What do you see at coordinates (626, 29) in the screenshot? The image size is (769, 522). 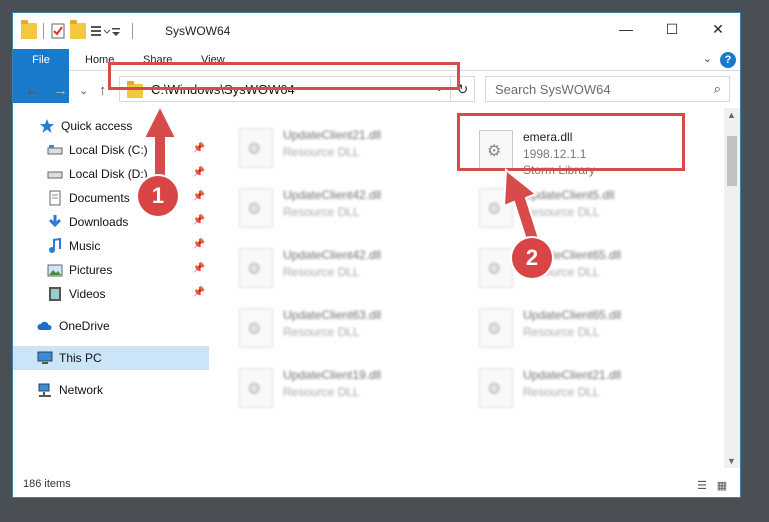 I see `minimize-button: —` at bounding box center [626, 29].